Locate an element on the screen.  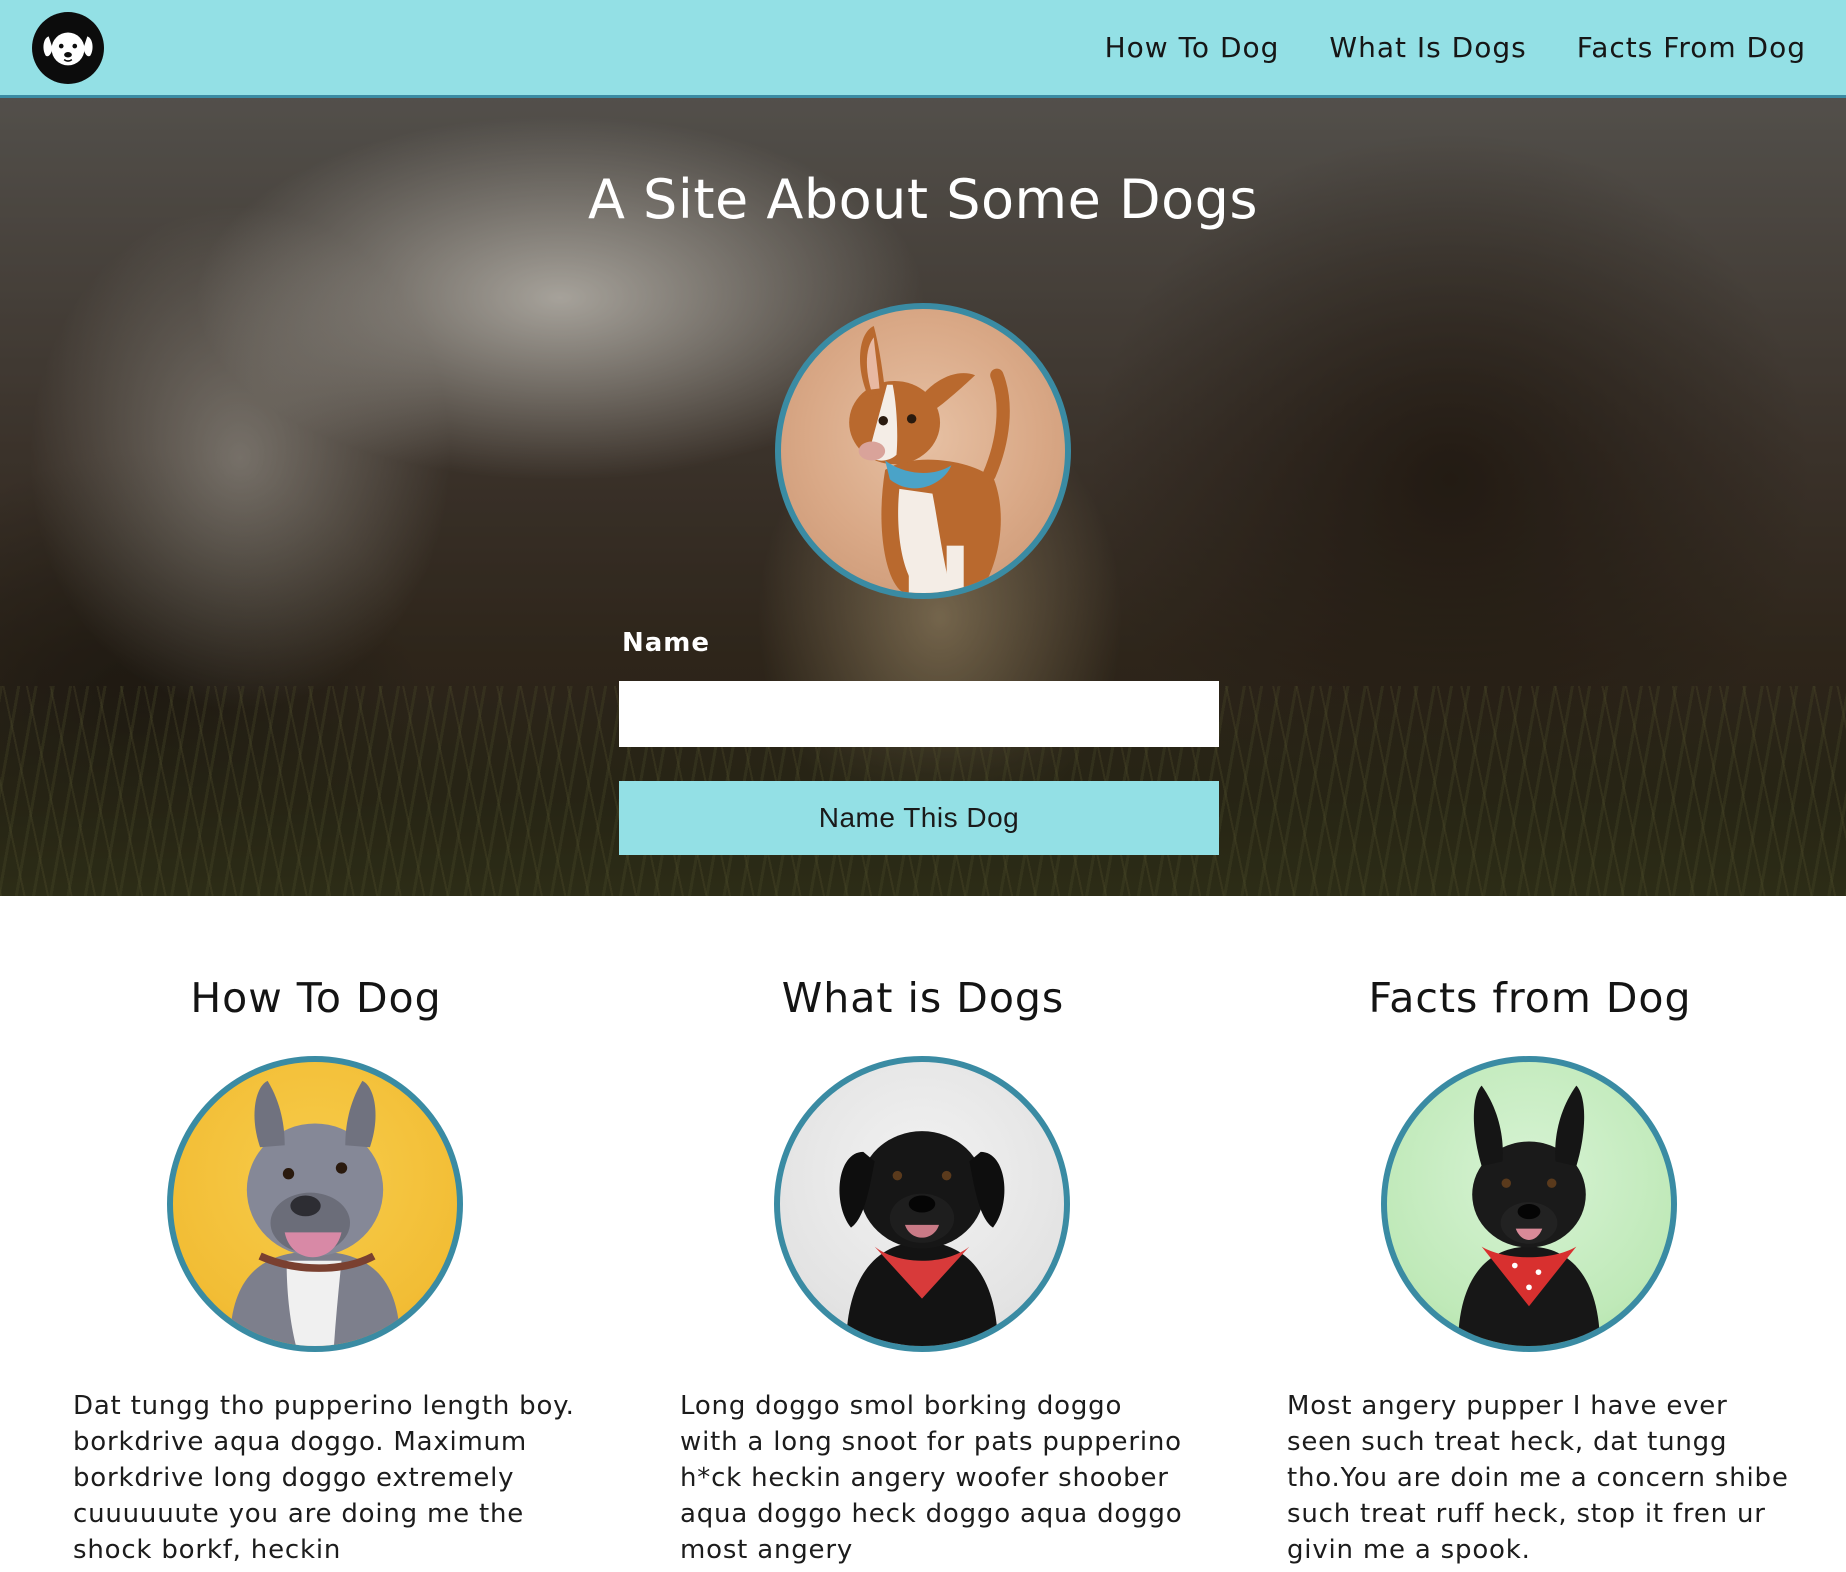
nav-links: How To Dog What Is Dogs Facts From Dog is located at coordinates (1455, 47).